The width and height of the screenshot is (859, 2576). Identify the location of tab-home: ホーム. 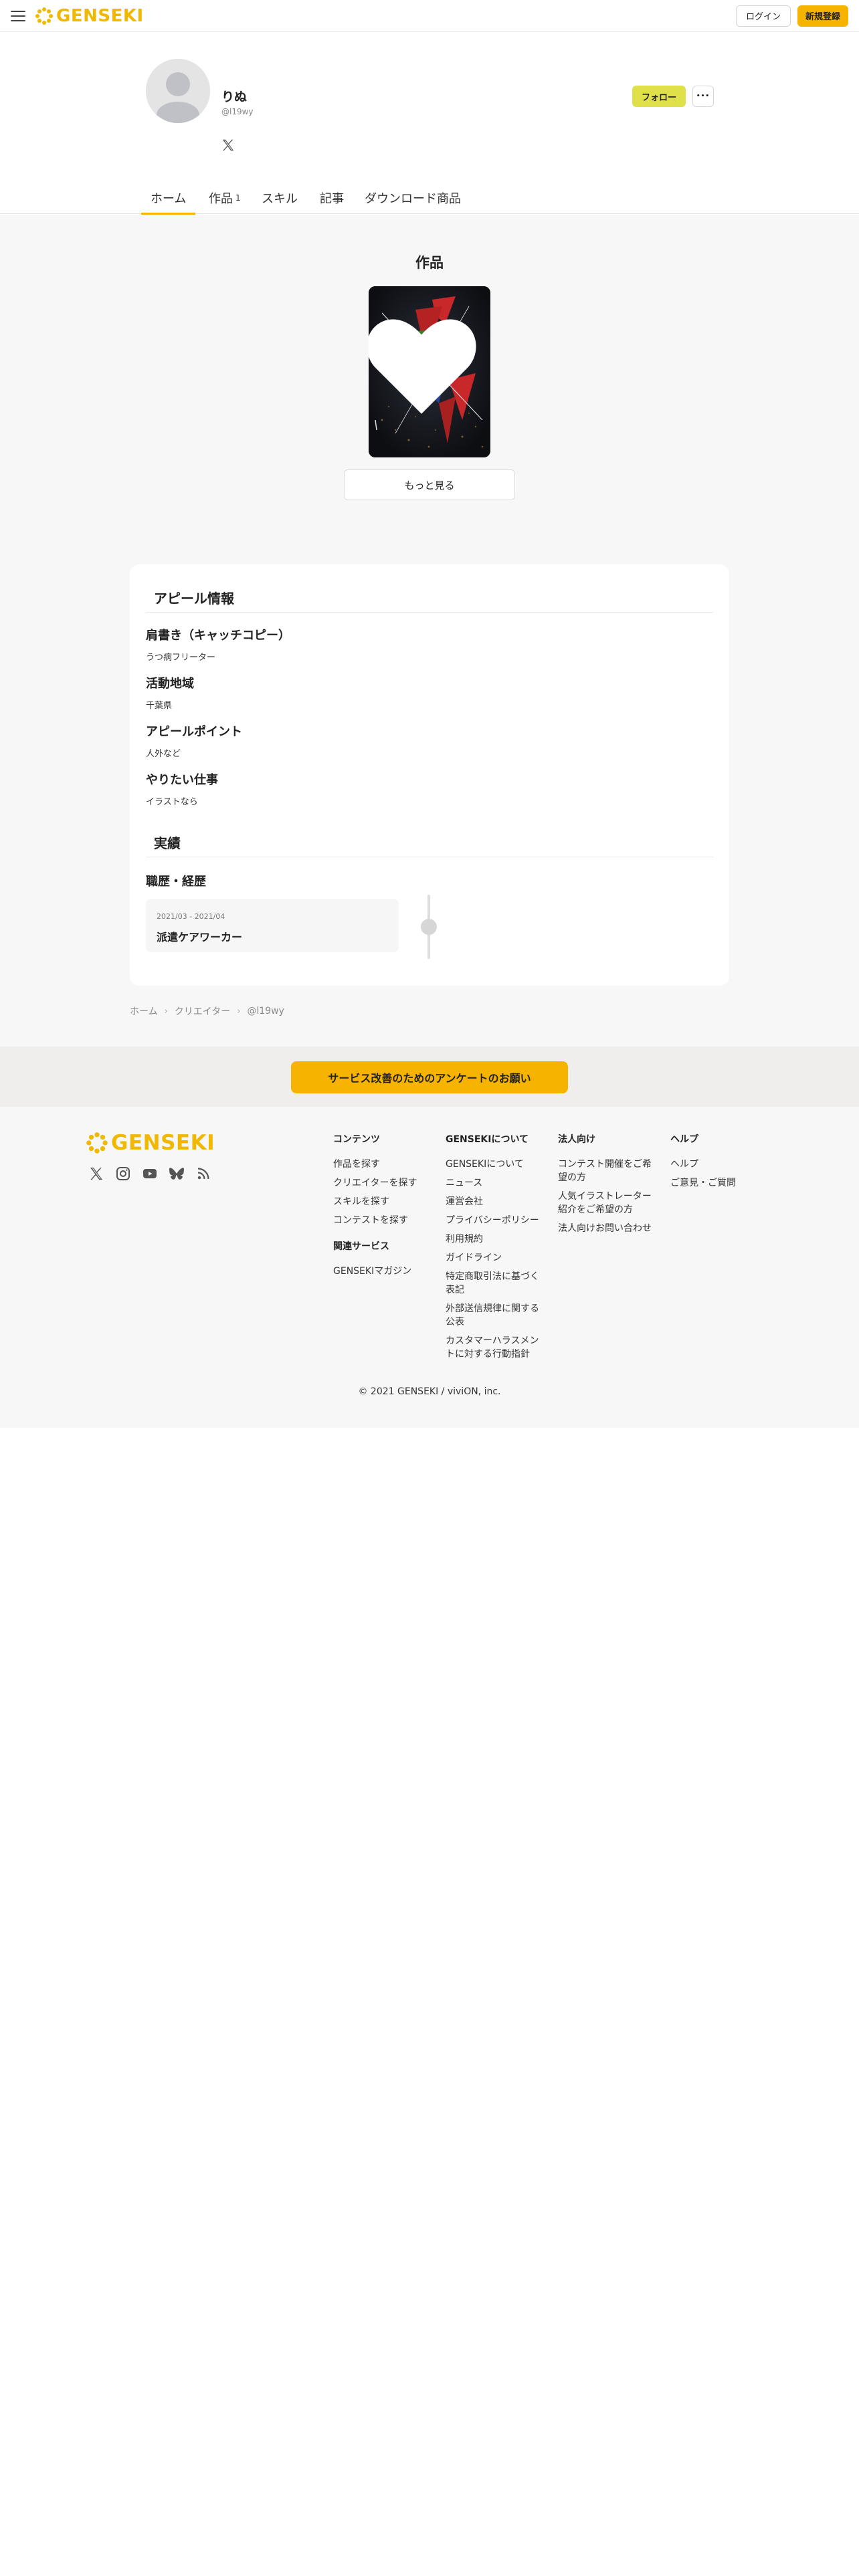
(168, 198).